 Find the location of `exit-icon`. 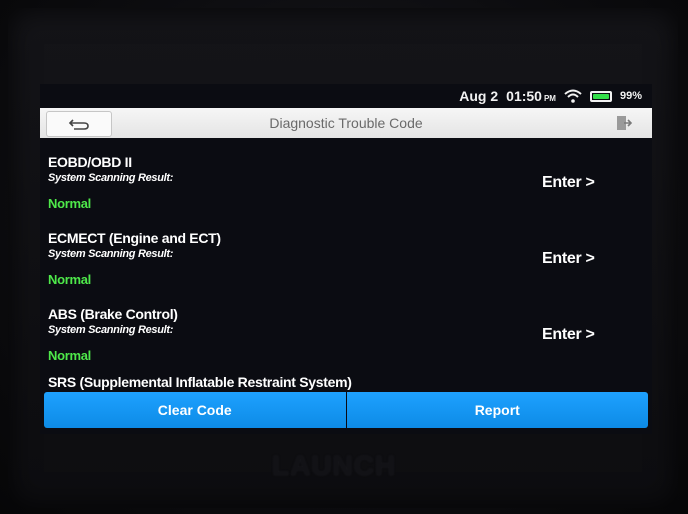

exit-icon is located at coordinates (625, 123).